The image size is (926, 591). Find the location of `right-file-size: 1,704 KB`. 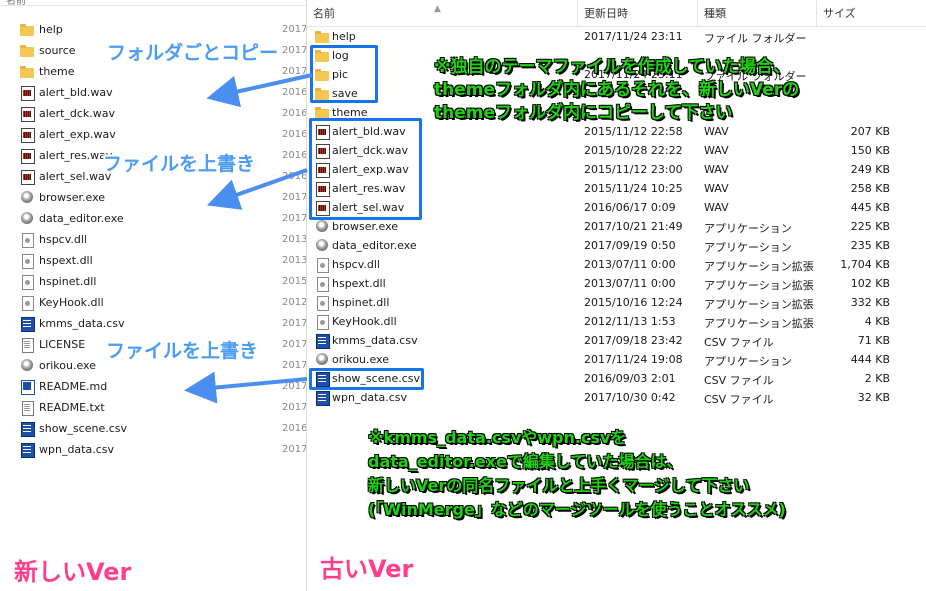

right-file-size: 1,704 KB is located at coordinates (865, 264).